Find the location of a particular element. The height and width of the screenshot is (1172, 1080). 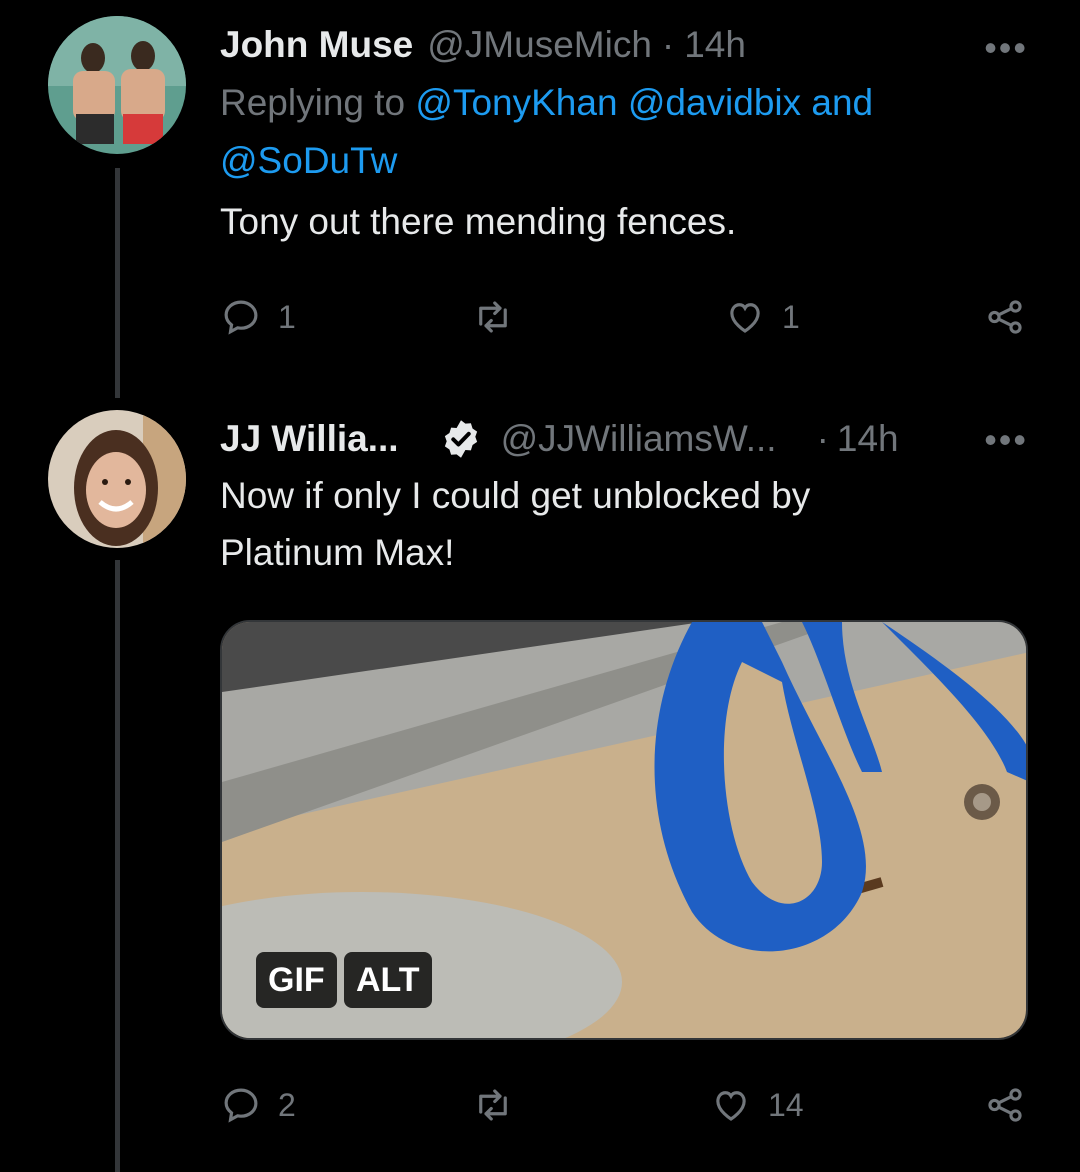

reply-count: 1 is located at coordinates (287, 316).